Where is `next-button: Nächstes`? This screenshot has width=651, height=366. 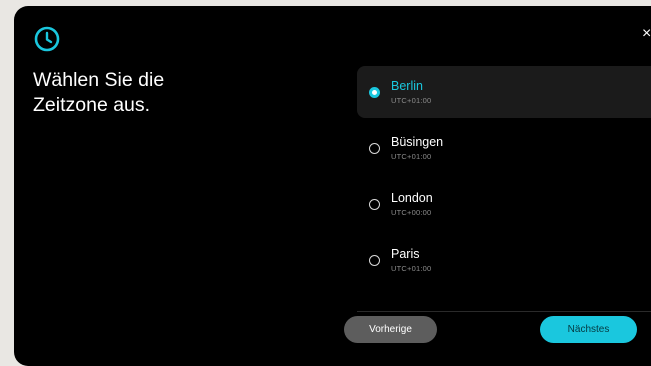
next-button: Nächstes is located at coordinates (588, 329).